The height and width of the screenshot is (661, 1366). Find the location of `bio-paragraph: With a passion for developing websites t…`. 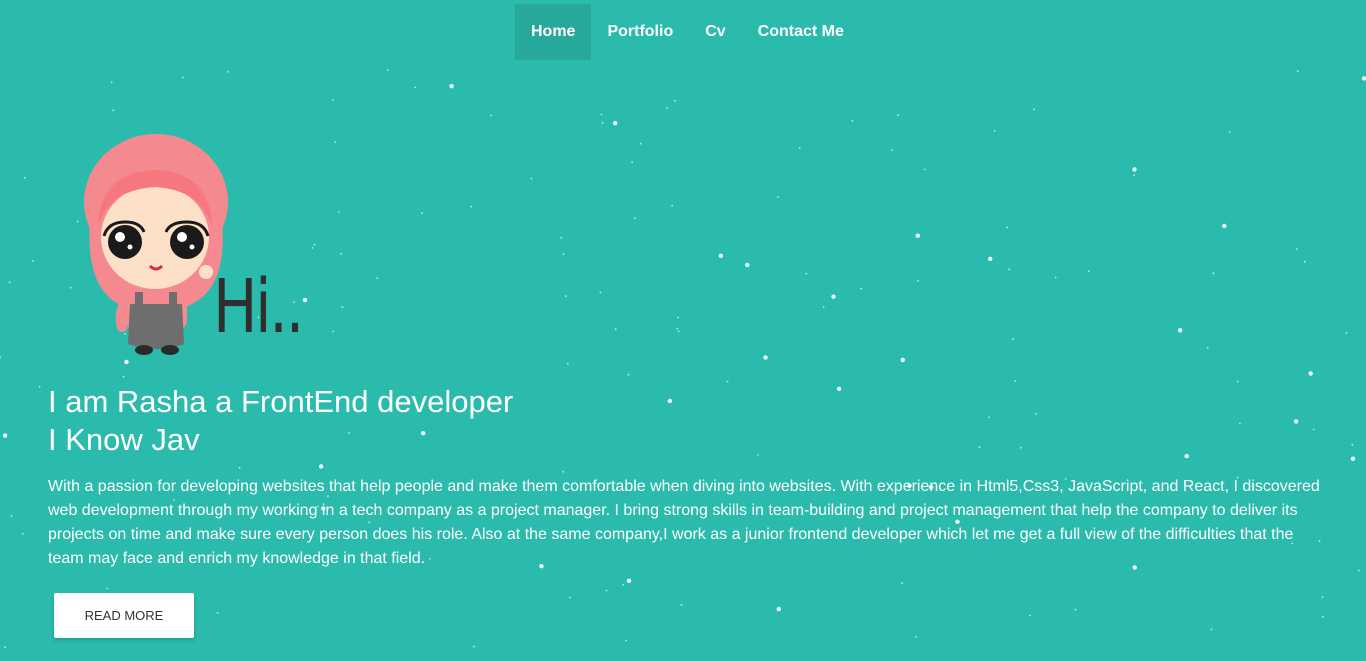

bio-paragraph: With a passion for developing websites t… is located at coordinates (684, 522).